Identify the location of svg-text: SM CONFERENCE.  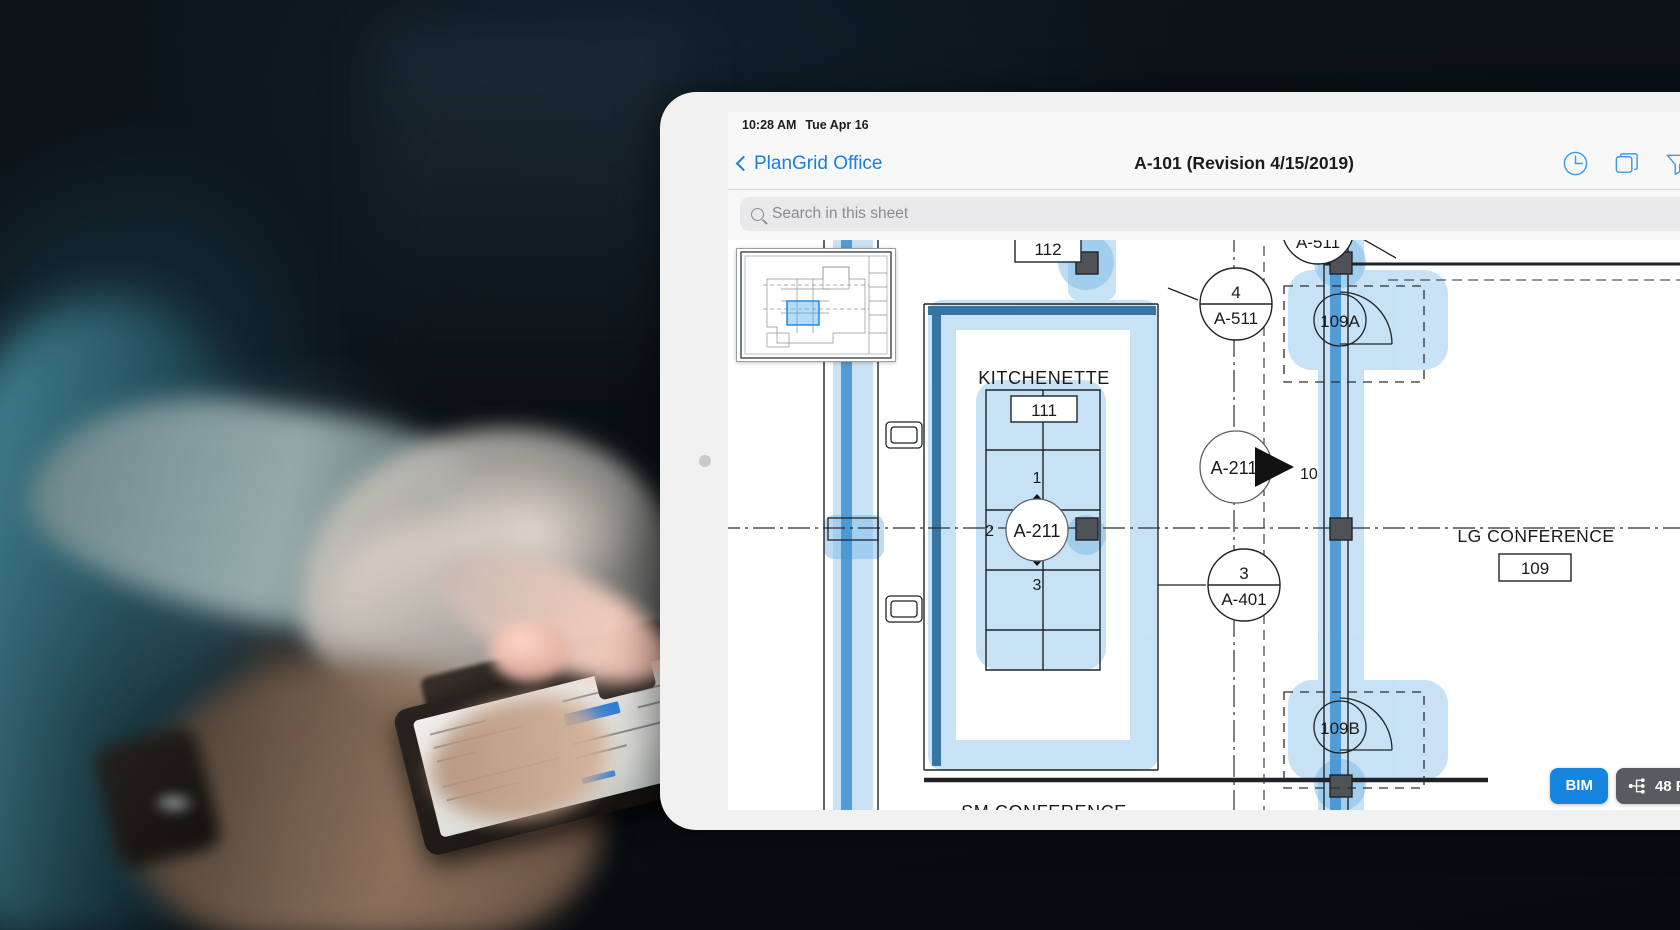
(1044, 806).